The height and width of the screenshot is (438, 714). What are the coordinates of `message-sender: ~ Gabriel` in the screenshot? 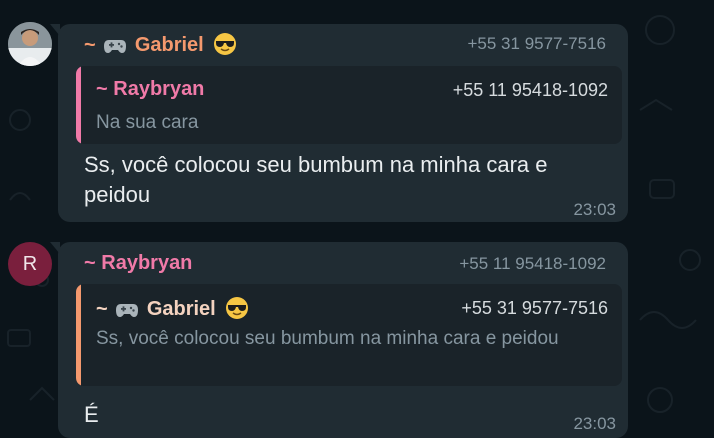 It's located at (160, 44).